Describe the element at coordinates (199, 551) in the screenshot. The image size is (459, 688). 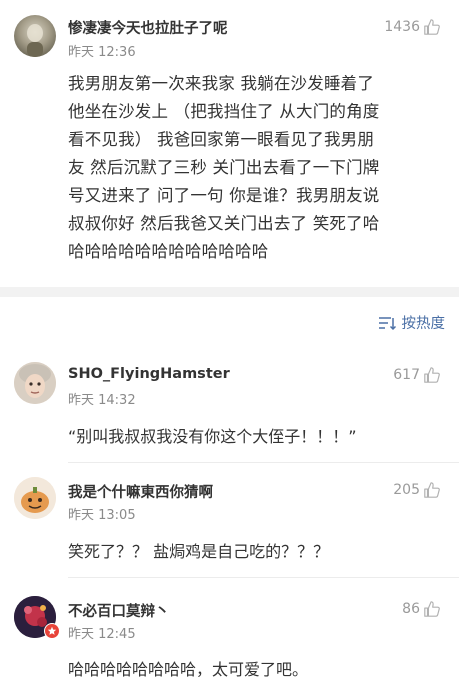
I see `comment-text: 笑死了？？ 盐焗鸡是自己吃的？？？` at that location.